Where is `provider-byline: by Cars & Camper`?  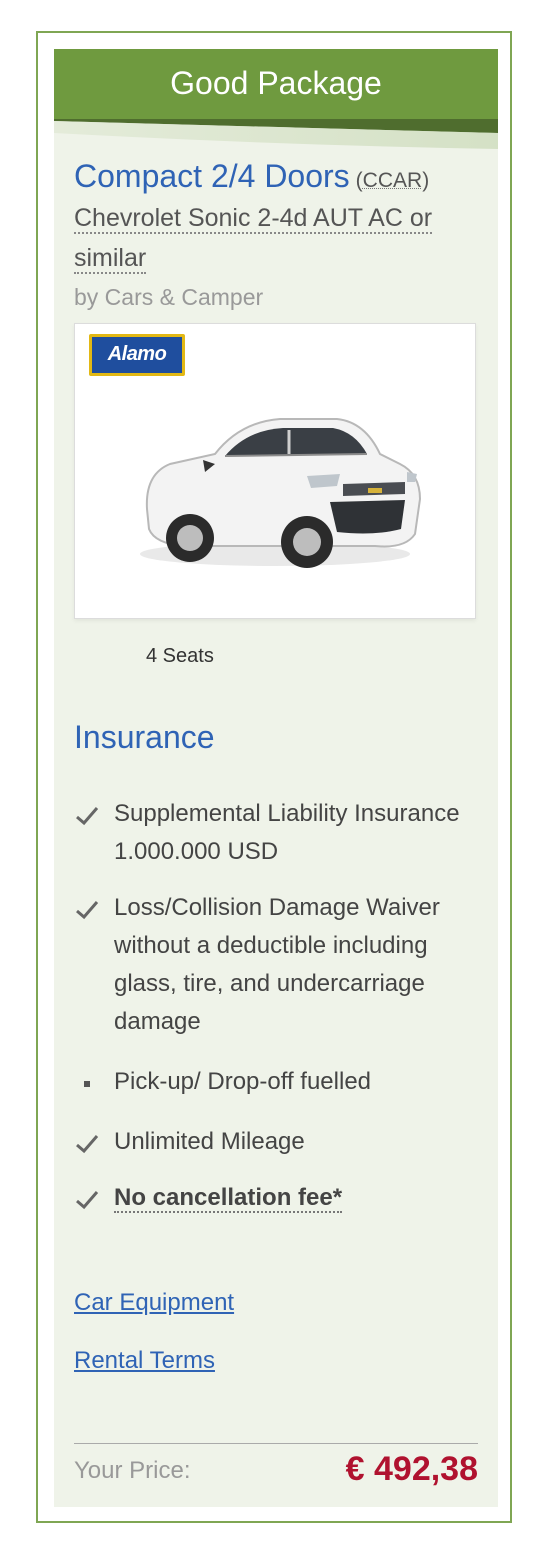 provider-byline: by Cars & Camper is located at coordinates (169, 297).